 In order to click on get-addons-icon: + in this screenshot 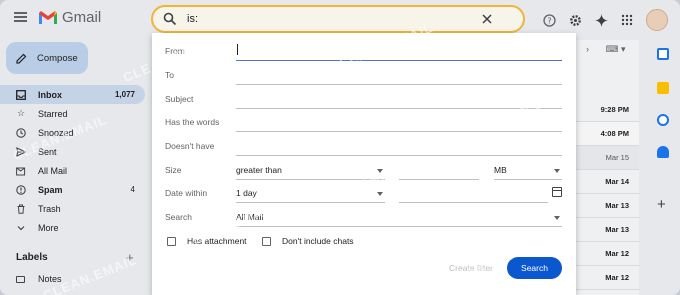, I will do `click(661, 204)`.